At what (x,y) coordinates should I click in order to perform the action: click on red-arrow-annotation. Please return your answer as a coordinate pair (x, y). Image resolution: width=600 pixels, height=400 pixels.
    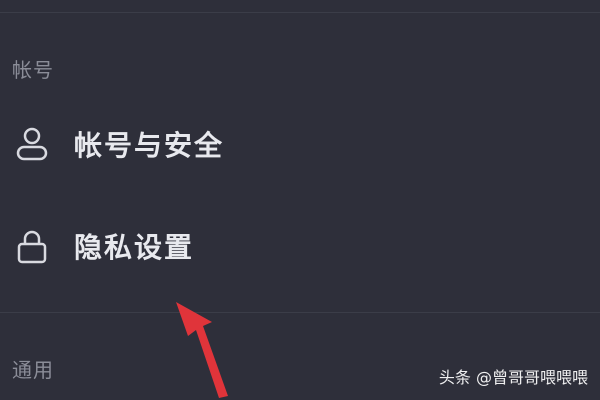
    Looking at the image, I should click on (202, 350).